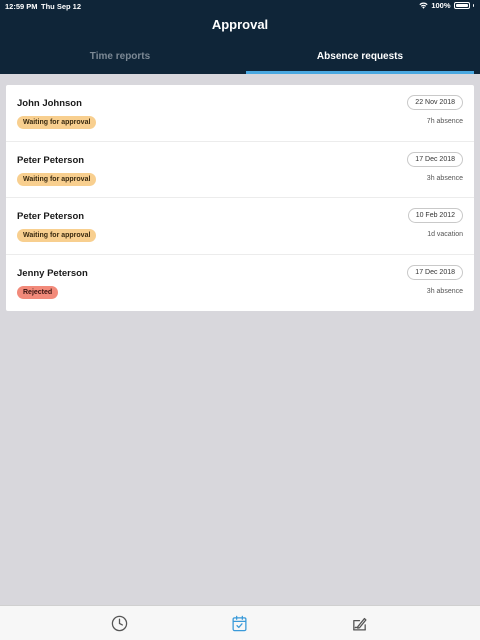  I want to click on nav-approval-button, so click(359, 623).